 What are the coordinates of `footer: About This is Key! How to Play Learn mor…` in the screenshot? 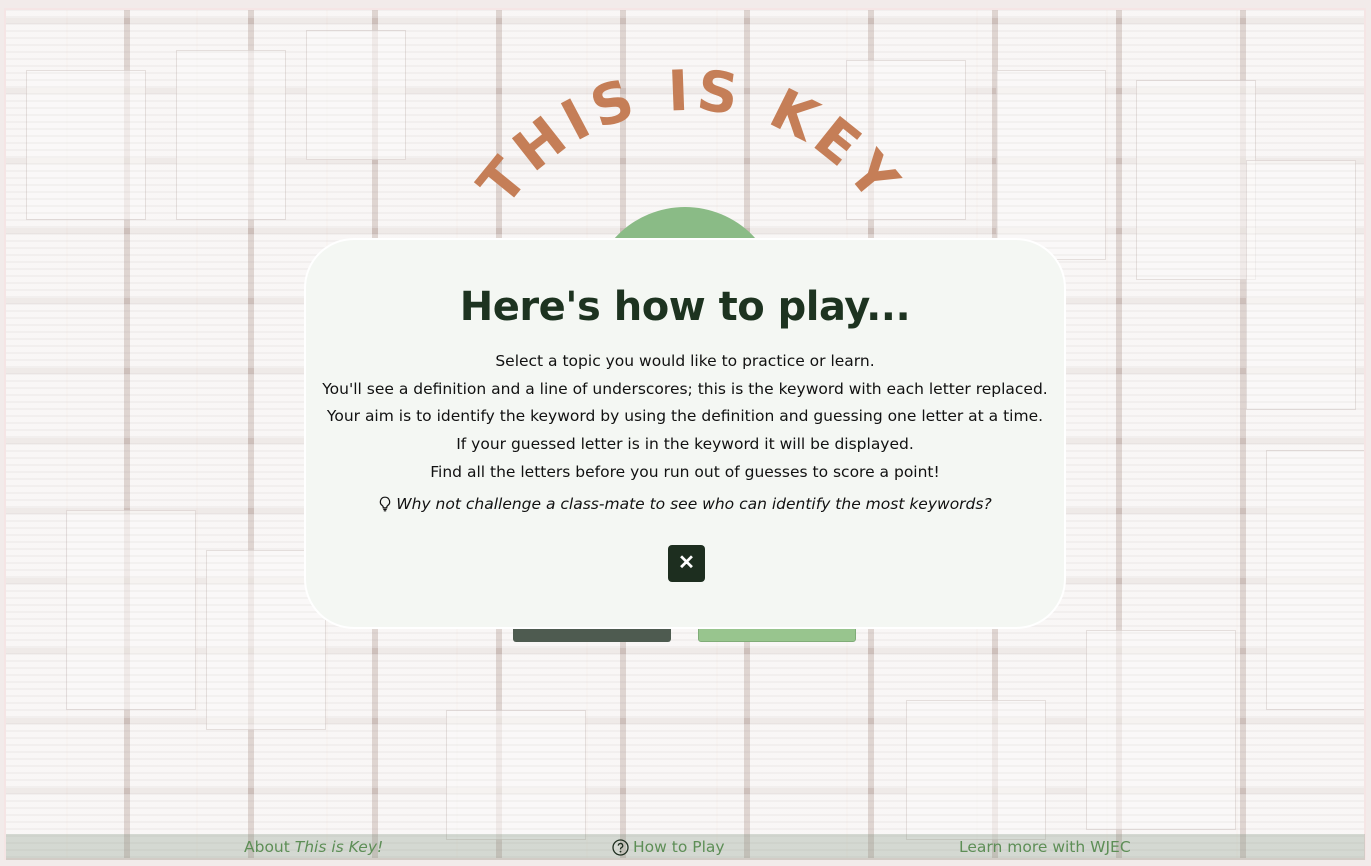 It's located at (685, 847).